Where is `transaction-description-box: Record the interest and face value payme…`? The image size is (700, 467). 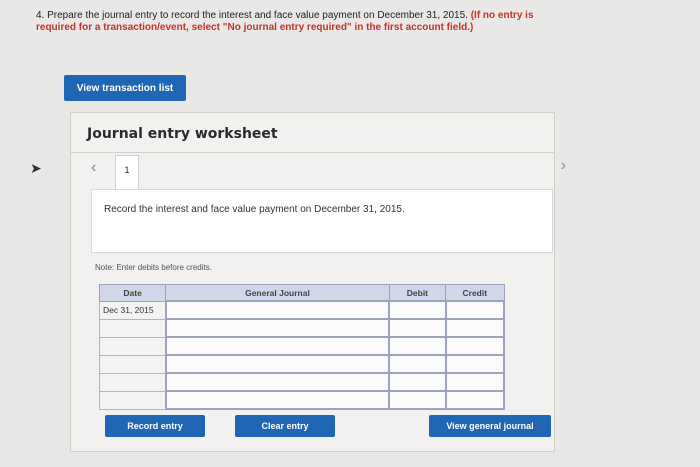 transaction-description-box: Record the interest and face value payme… is located at coordinates (322, 221).